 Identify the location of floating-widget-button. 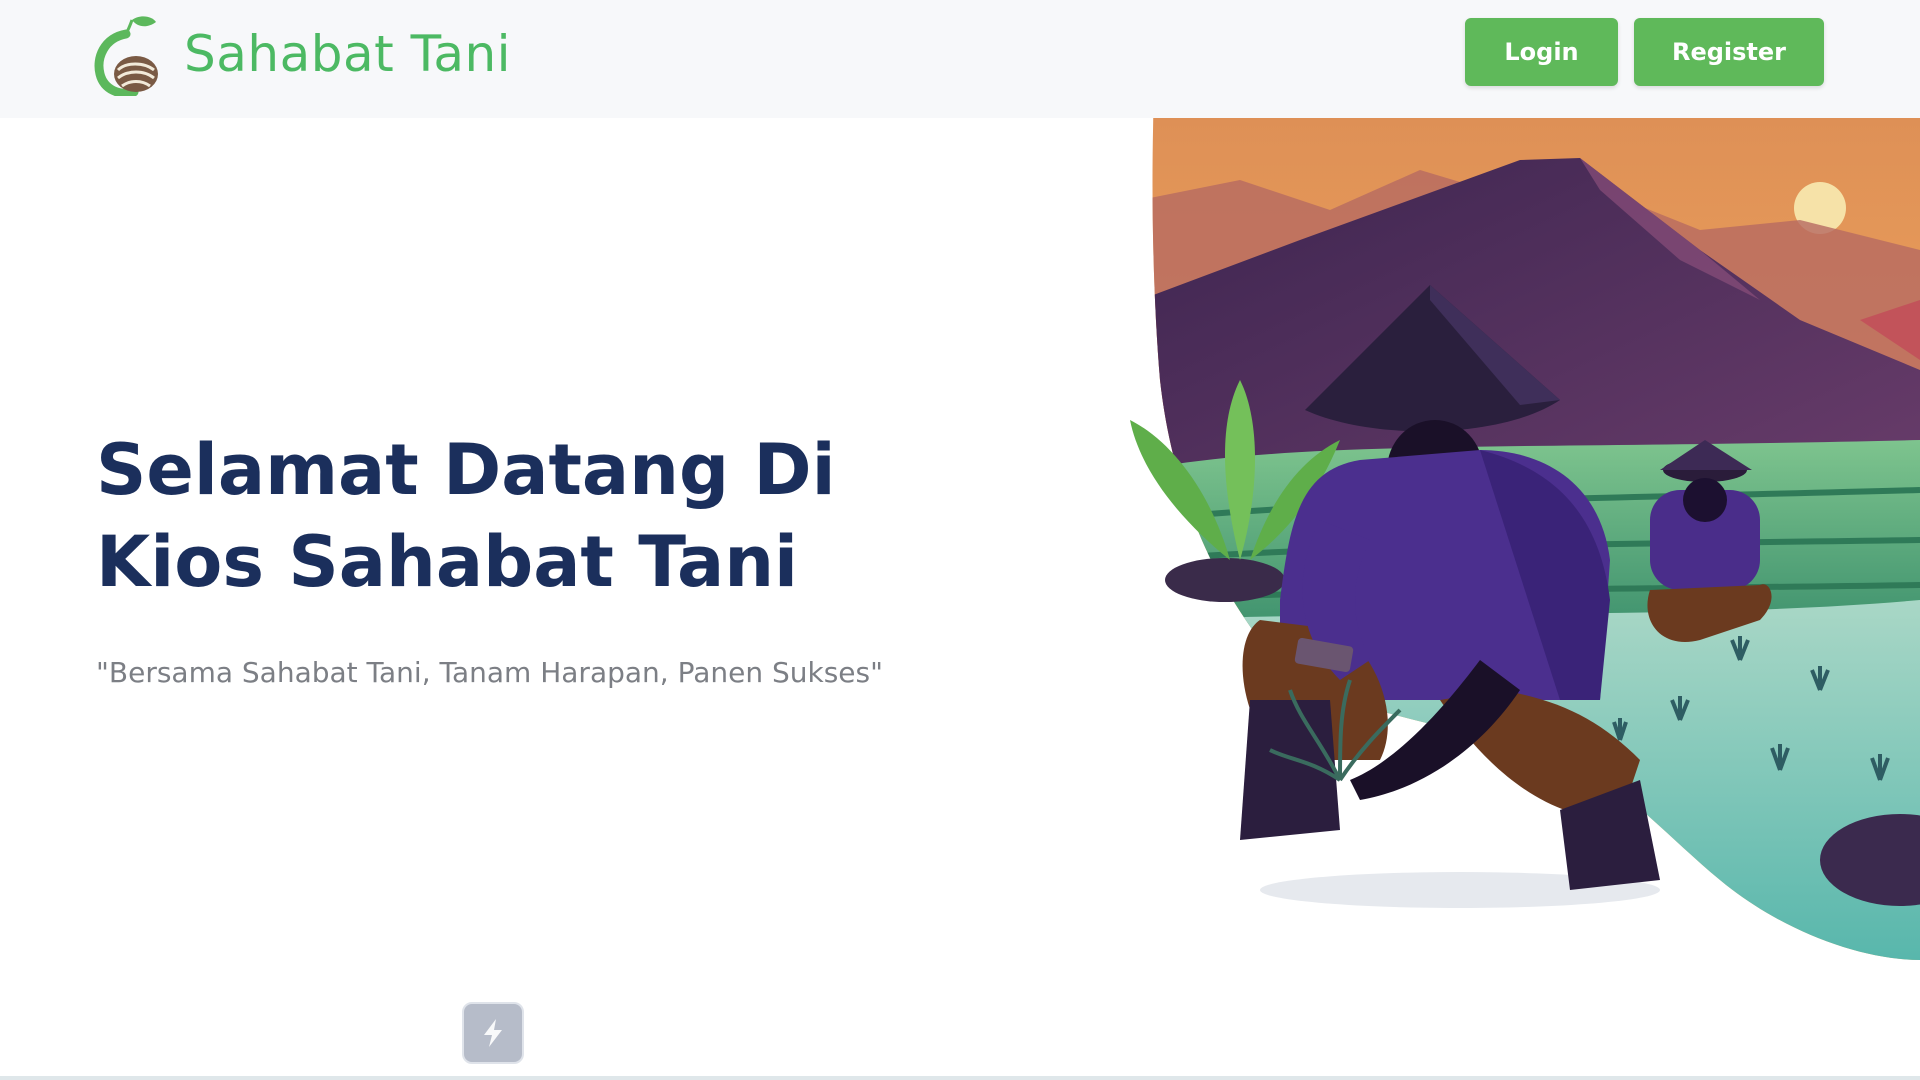
(493, 1033).